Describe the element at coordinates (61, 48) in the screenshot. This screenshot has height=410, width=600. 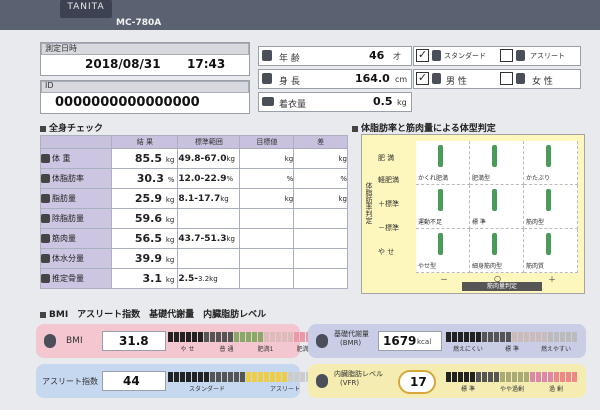
I see `date-label: 測定日時` at that location.